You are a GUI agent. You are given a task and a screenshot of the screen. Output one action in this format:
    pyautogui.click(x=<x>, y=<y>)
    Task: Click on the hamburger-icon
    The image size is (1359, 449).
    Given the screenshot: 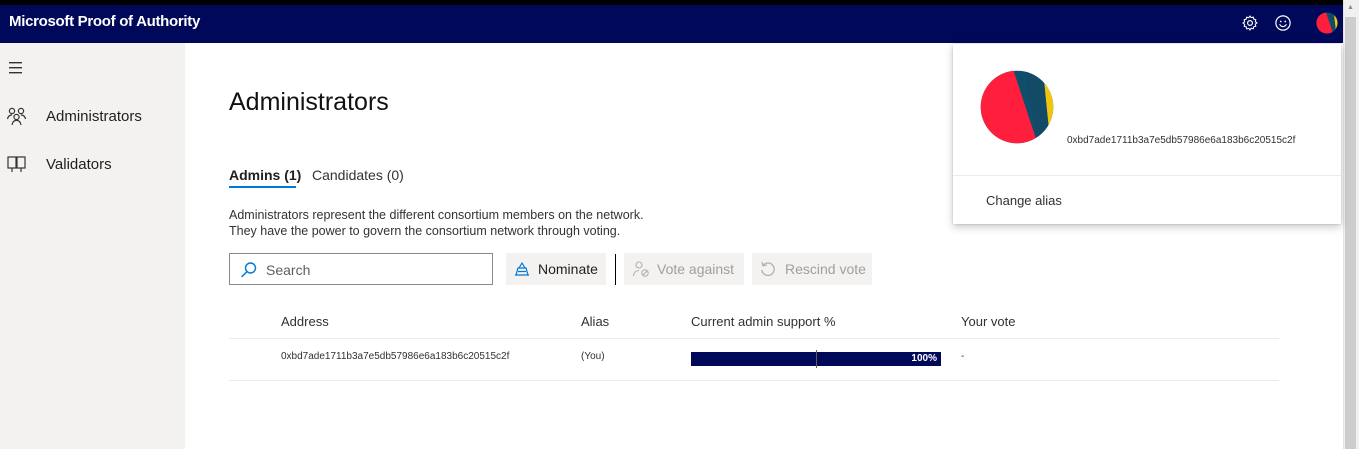 What is the action you would take?
    pyautogui.click(x=15, y=68)
    